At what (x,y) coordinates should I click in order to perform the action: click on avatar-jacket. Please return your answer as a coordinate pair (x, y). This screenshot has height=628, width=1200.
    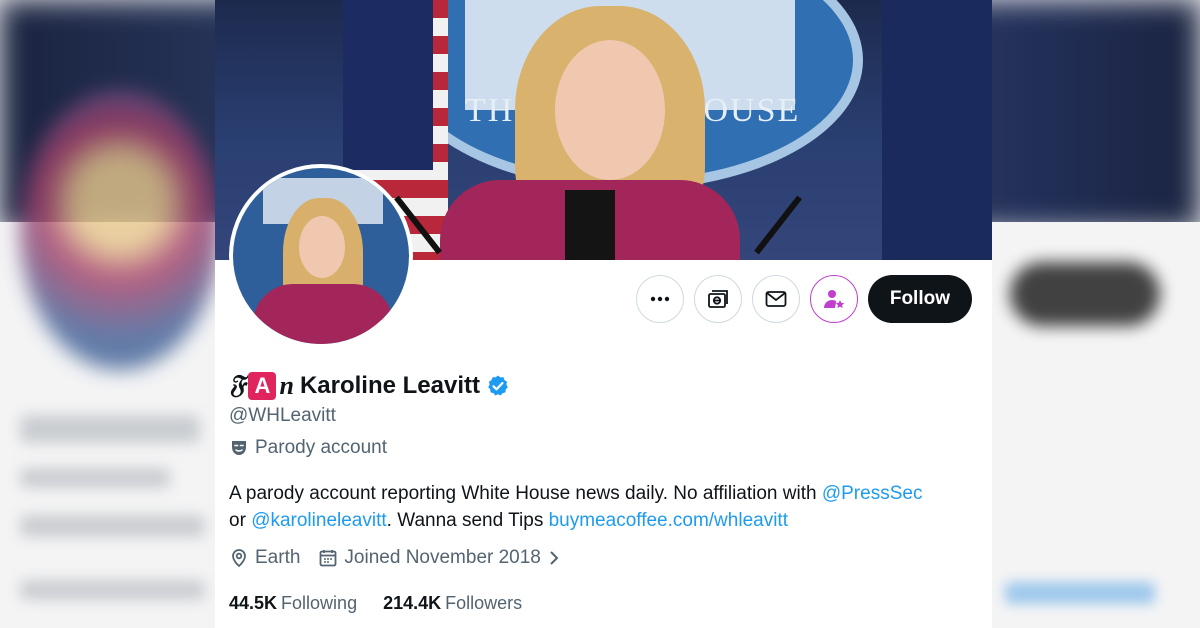
    Looking at the image, I should click on (323, 314).